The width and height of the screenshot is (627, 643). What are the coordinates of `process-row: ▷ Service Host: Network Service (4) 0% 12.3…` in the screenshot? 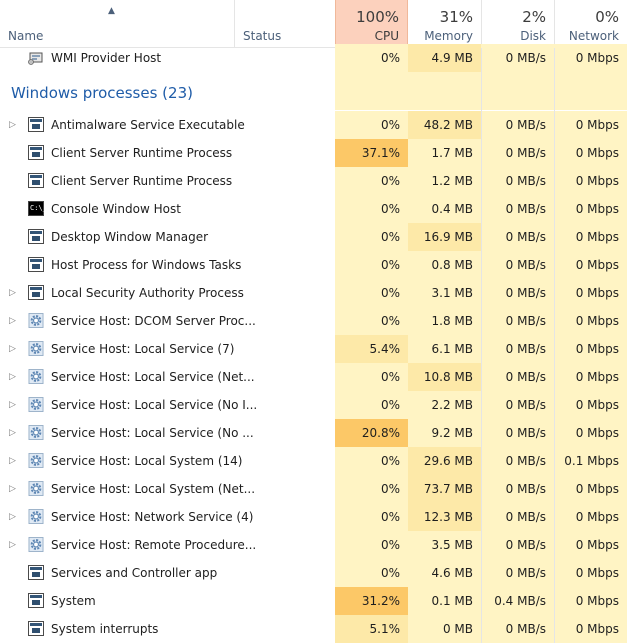 It's located at (313, 517).